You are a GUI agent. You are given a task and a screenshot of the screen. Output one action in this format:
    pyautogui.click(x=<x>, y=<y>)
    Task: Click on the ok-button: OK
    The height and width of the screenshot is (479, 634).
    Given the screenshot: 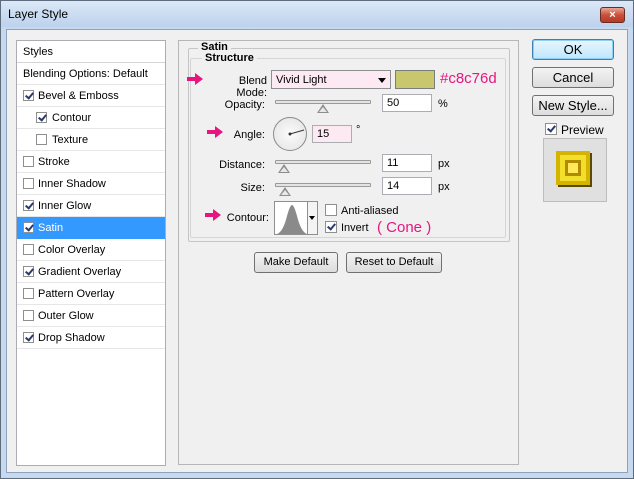 What is the action you would take?
    pyautogui.click(x=573, y=49)
    